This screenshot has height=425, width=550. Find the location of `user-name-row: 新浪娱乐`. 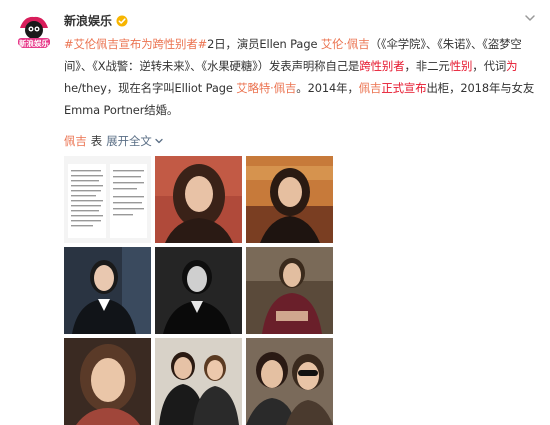

user-name-row: 新浪娱乐 is located at coordinates (96, 20).